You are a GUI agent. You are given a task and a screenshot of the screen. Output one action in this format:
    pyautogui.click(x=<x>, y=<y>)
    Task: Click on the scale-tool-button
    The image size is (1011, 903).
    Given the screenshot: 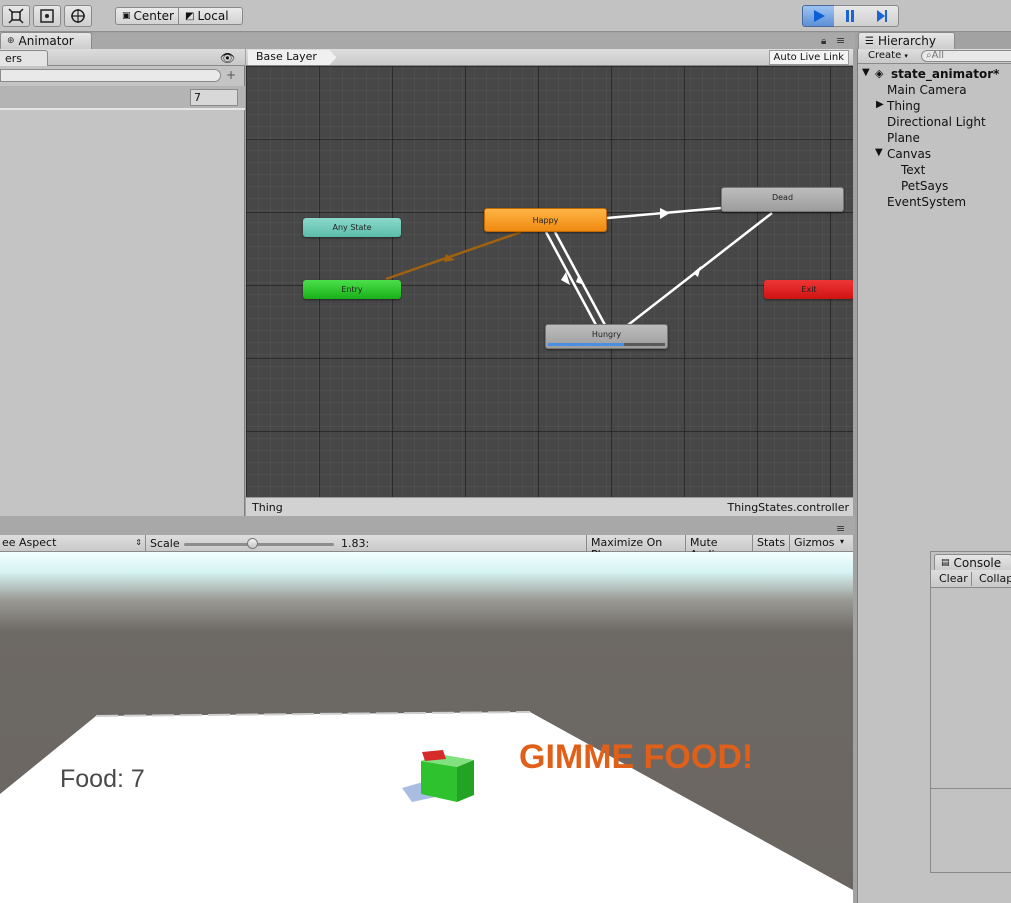 What is the action you would take?
    pyautogui.click(x=16, y=16)
    